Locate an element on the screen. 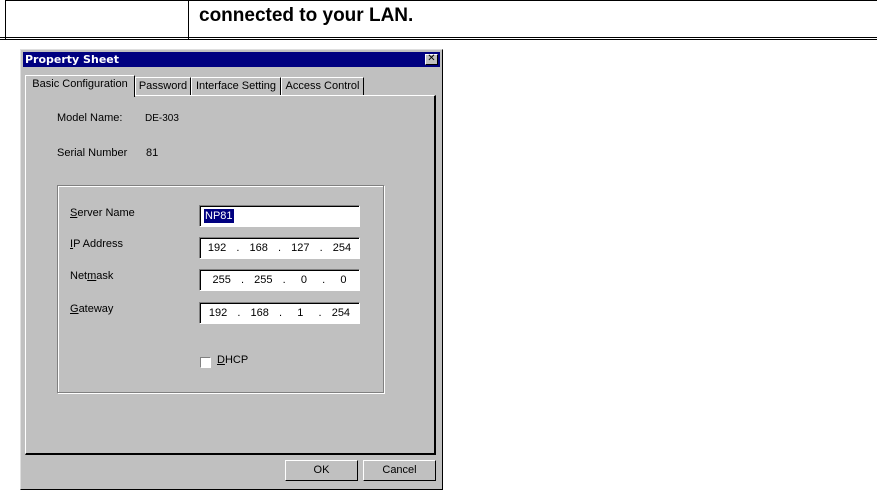 This screenshot has width=877, height=491. server-name-label: Server Name is located at coordinates (102, 213).